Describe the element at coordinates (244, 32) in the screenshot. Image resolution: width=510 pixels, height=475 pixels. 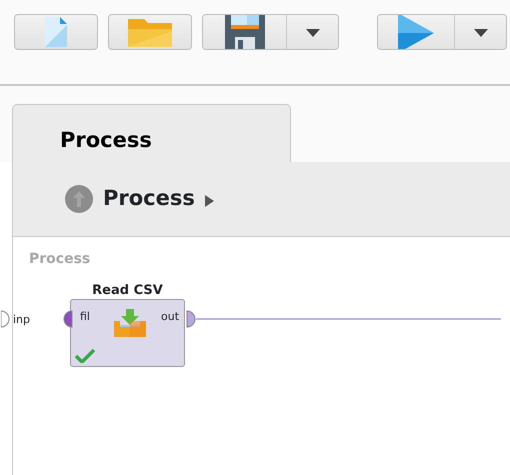
I see `save-button` at that location.